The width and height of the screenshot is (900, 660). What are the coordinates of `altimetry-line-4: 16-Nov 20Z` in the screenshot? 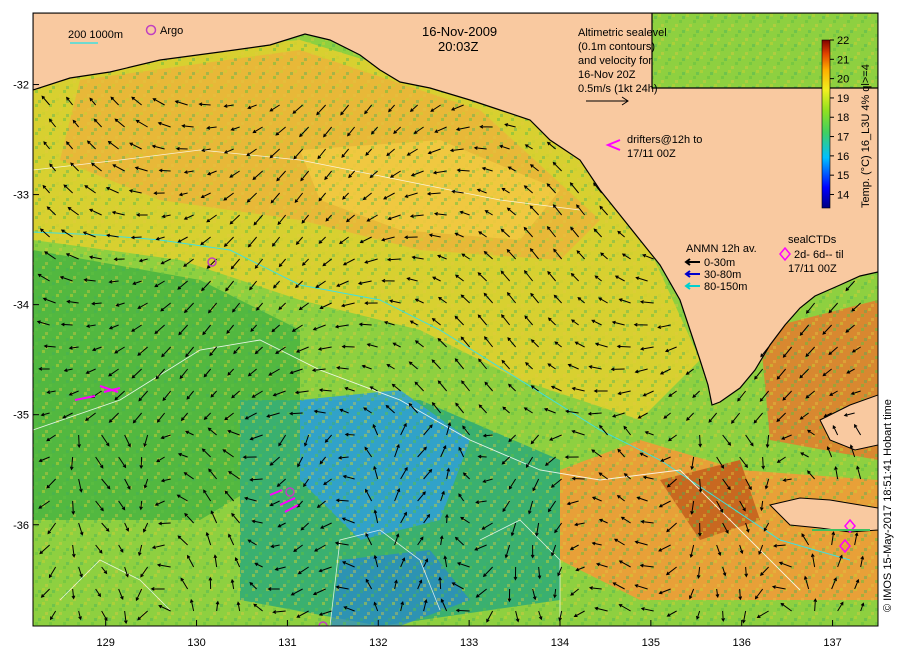 It's located at (607, 75).